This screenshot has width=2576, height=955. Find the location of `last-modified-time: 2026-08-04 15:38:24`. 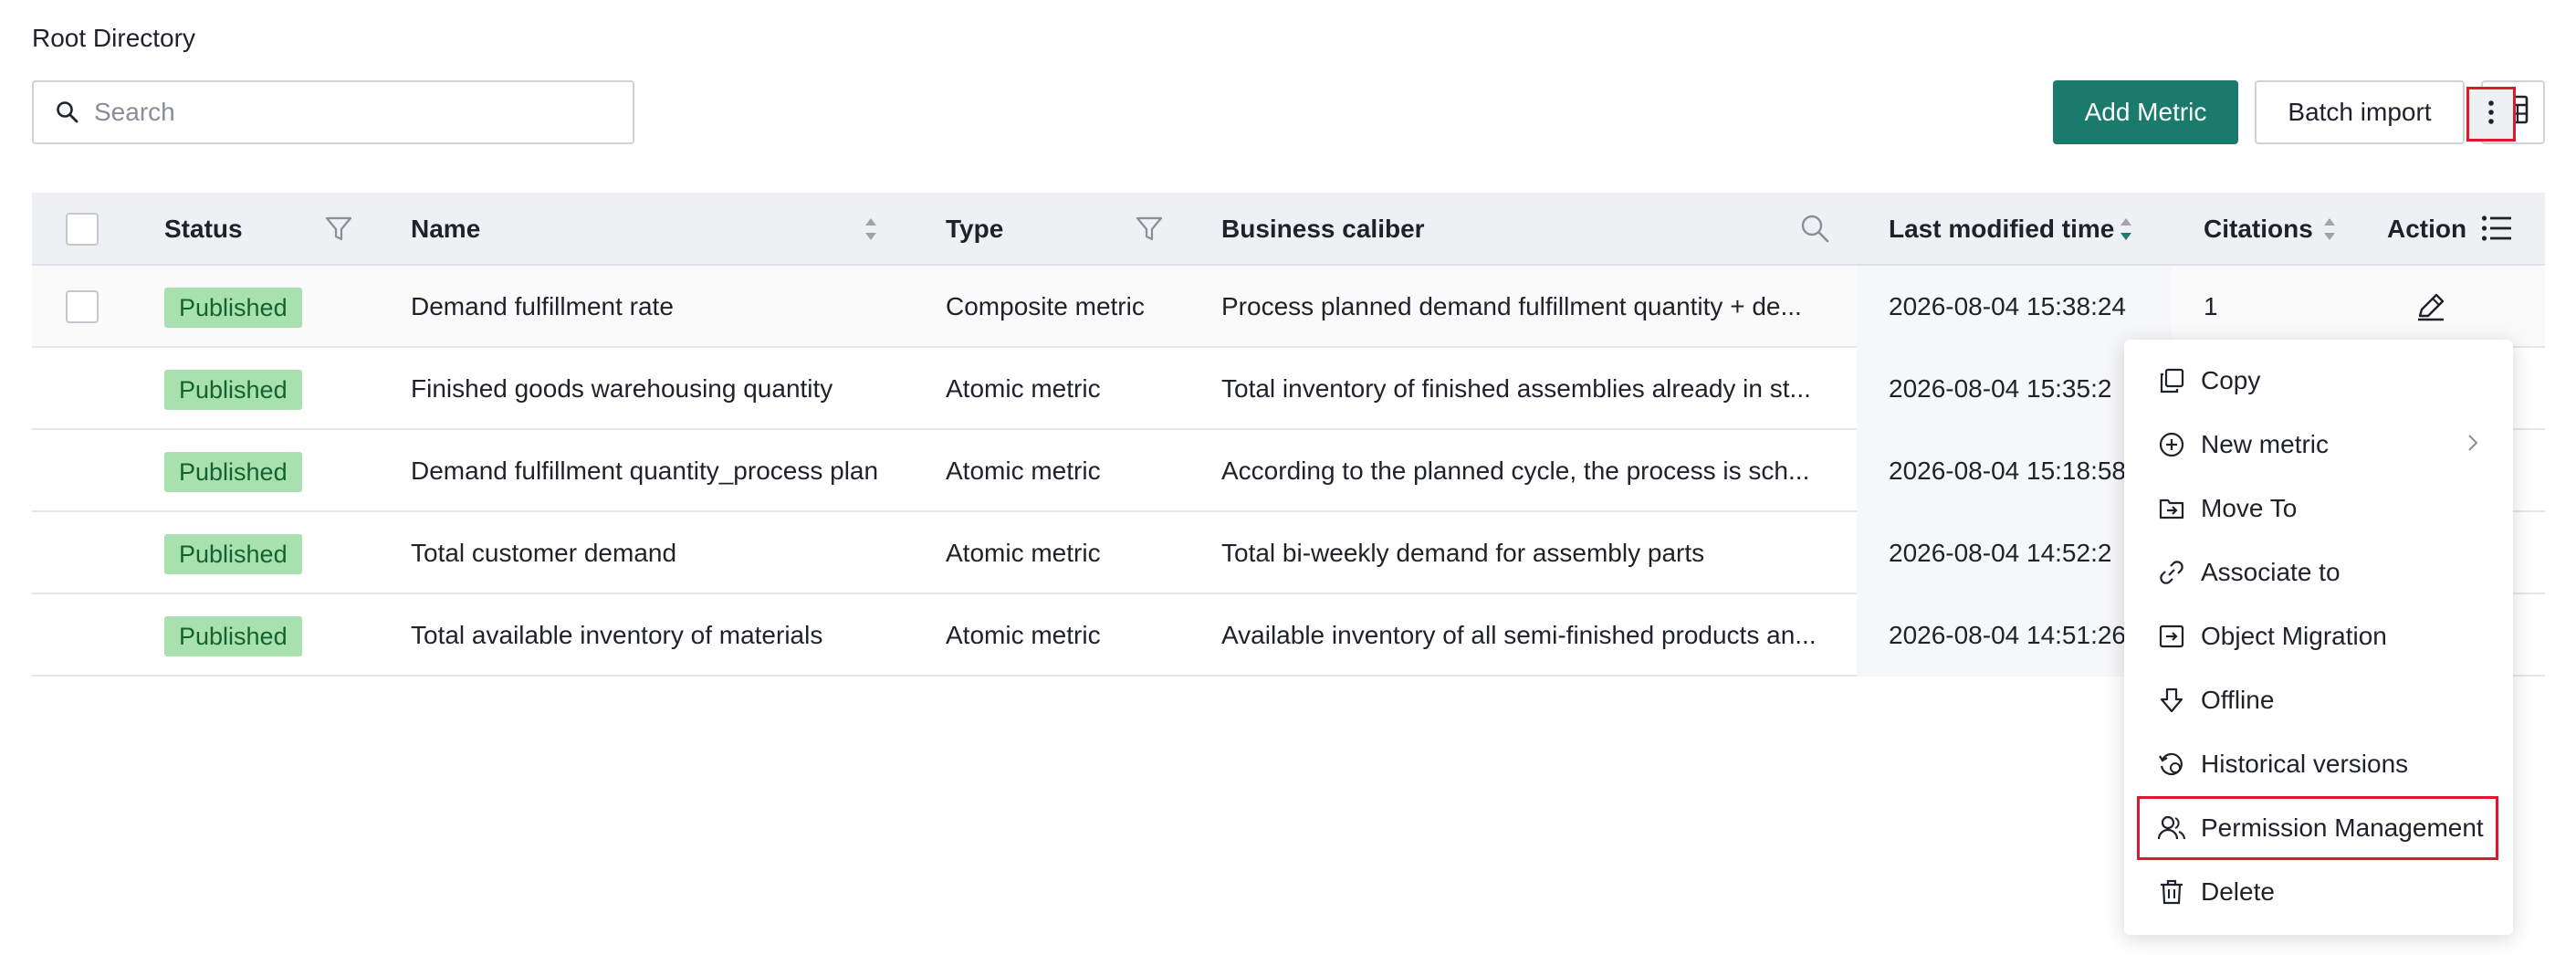

last-modified-time: 2026-08-04 15:38:24 is located at coordinates (2015, 307).